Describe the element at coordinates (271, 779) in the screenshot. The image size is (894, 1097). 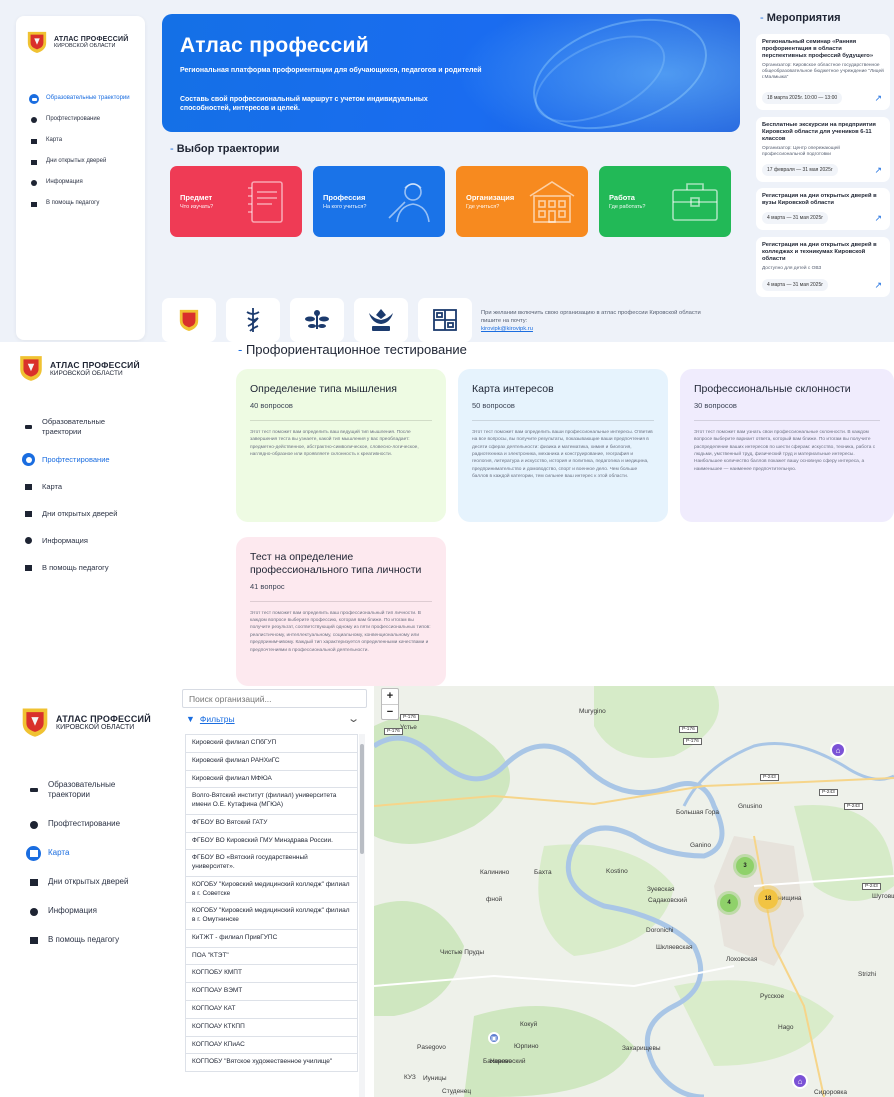
I see `org-list-item: Кировский филиал МФЮА` at that location.